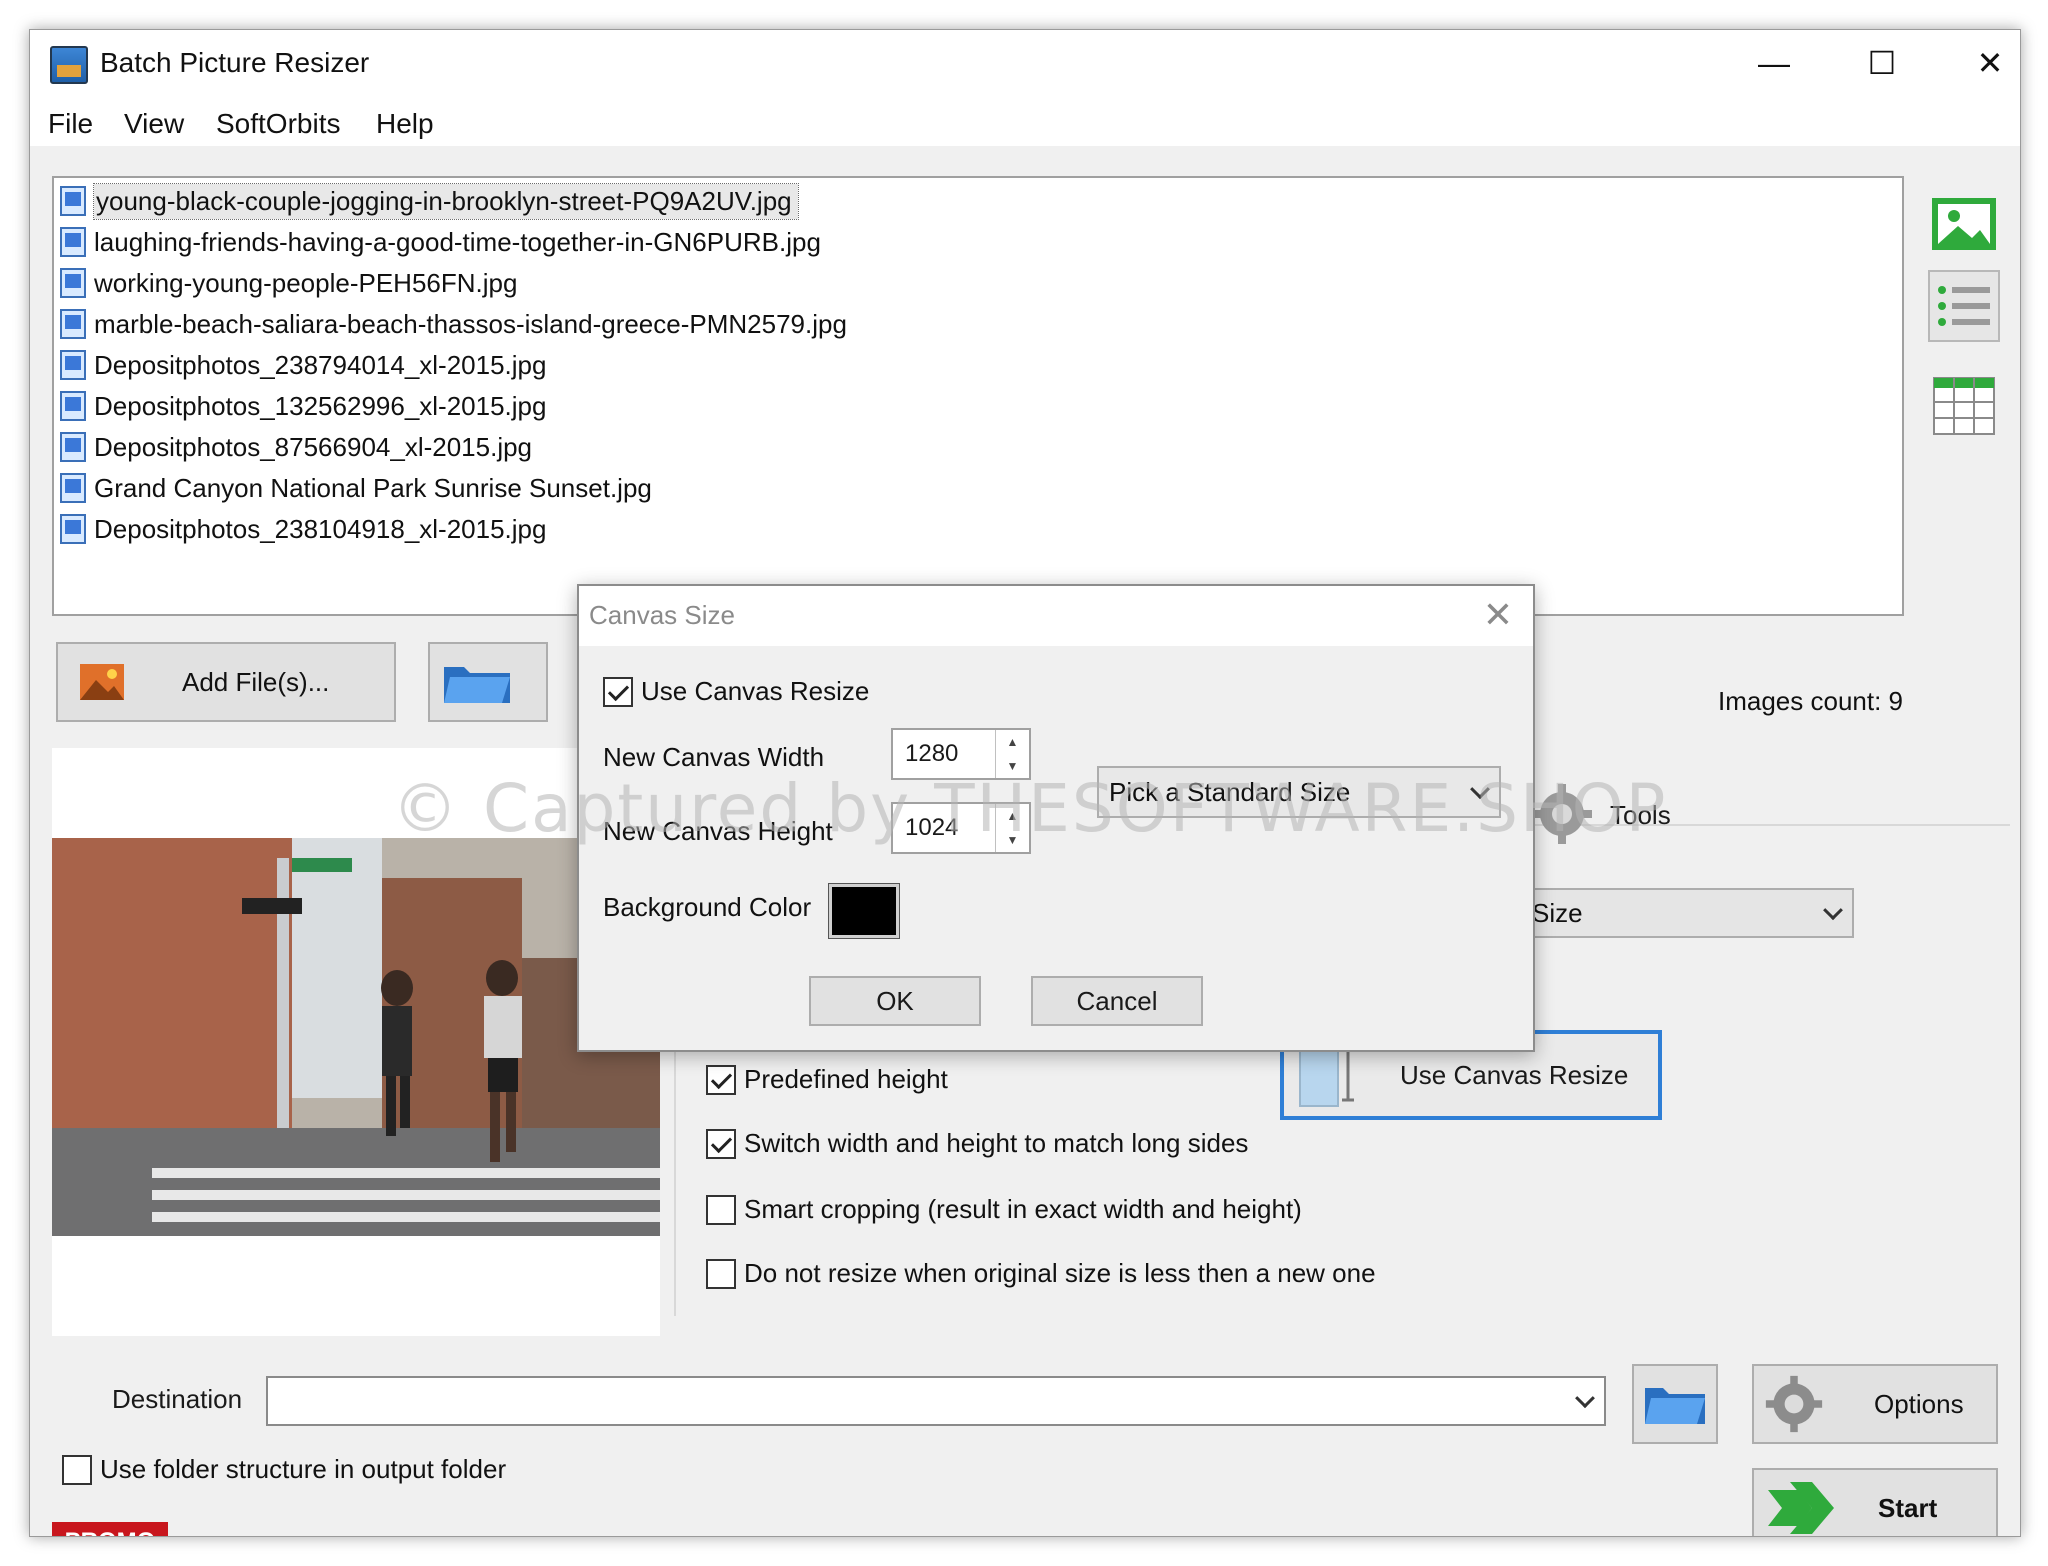  I want to click on title-bar: Batch Picture Resizer — ☐ ✕, so click(1025, 65).